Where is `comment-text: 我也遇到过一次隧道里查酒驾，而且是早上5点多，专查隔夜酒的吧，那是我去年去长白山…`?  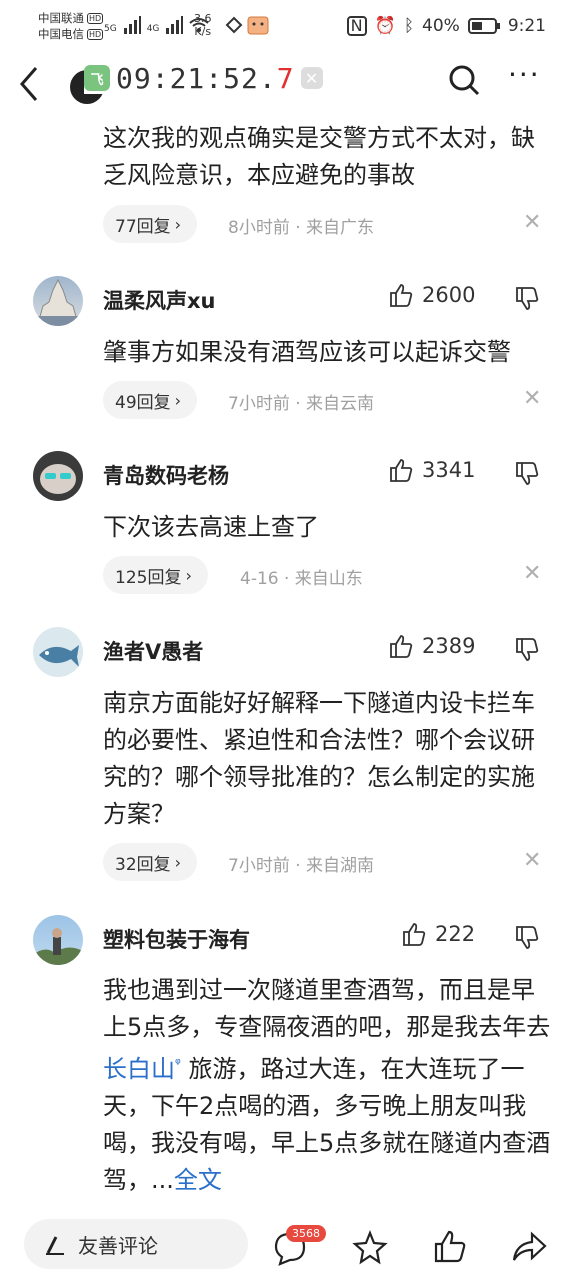 comment-text: 我也遇到过一次隧道里查酒驾，而且是早上5点多，专查隔夜酒的吧，那是我去年去长白山… is located at coordinates (328, 1085).